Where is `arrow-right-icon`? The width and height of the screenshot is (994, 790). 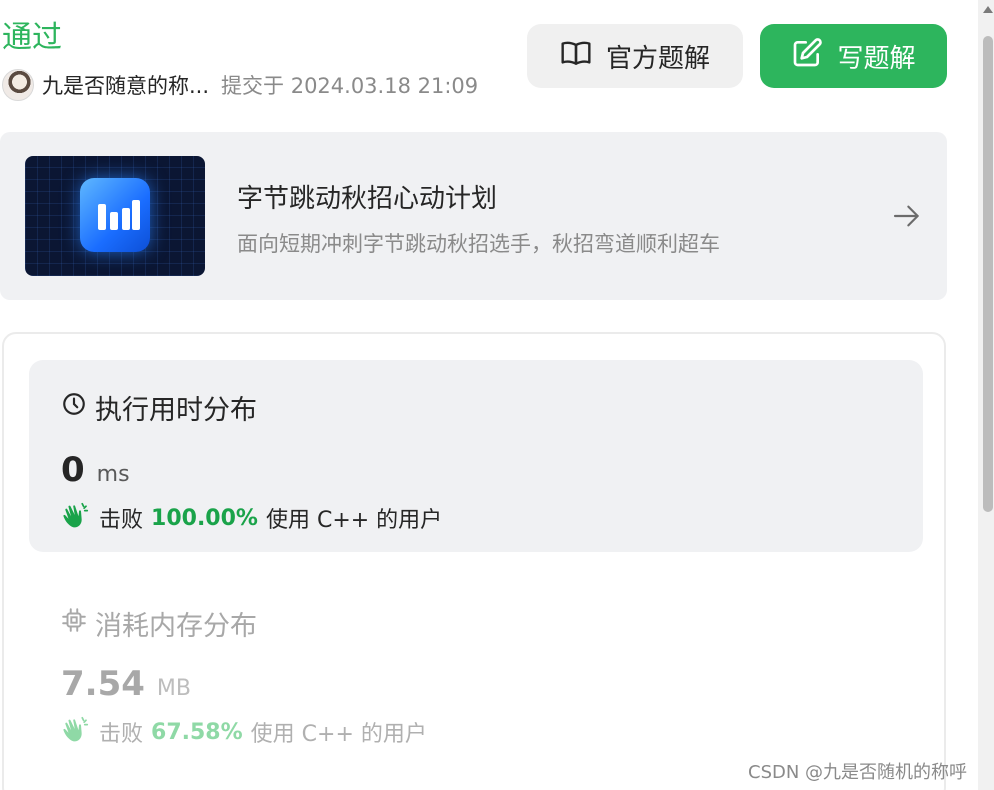 arrow-right-icon is located at coordinates (907, 216).